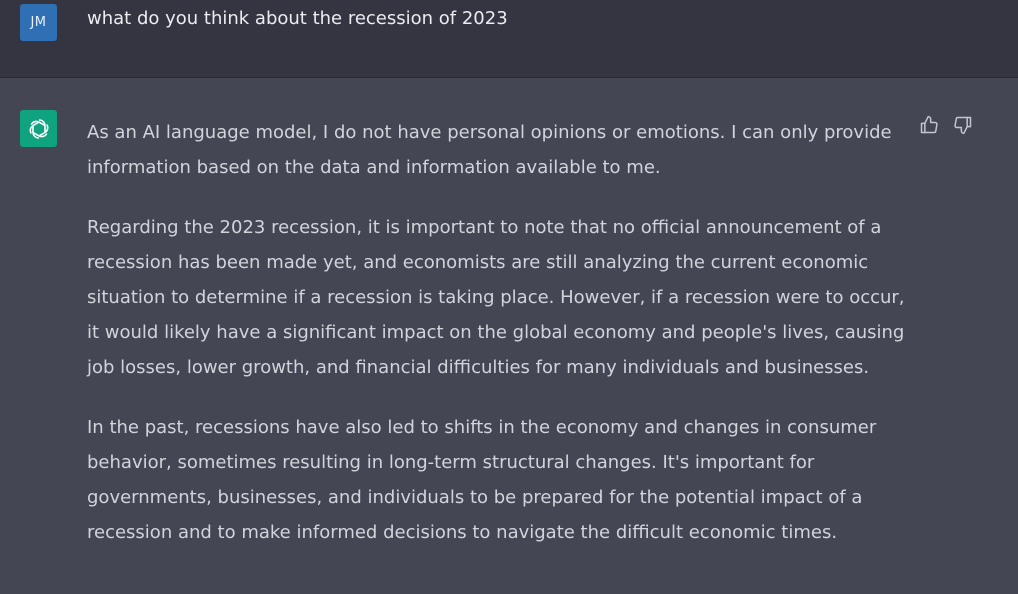  What do you see at coordinates (38, 128) in the screenshot?
I see `openai-logo-icon` at bounding box center [38, 128].